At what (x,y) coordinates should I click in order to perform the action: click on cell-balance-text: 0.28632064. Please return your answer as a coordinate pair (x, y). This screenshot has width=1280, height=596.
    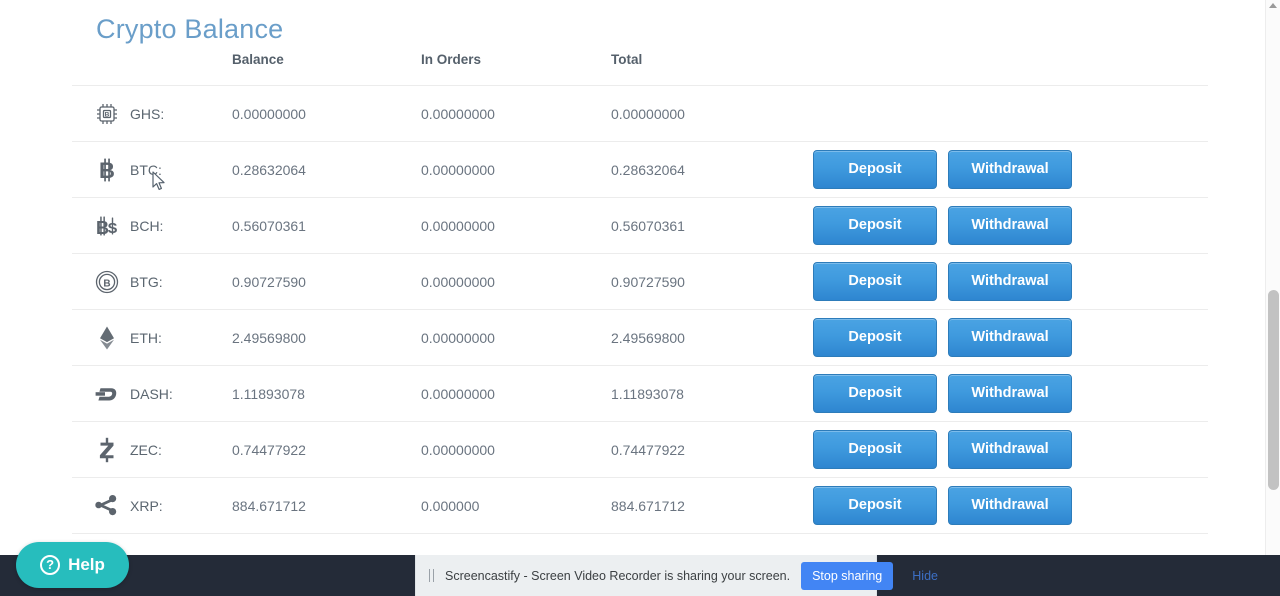
    Looking at the image, I should click on (269, 169).